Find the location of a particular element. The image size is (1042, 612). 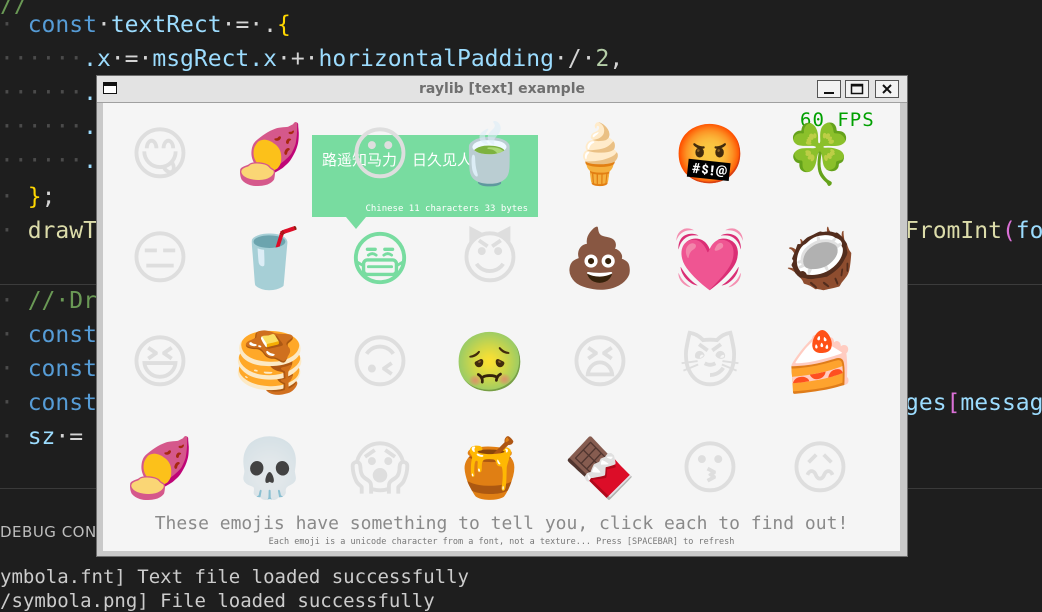

code-token: ·/· is located at coordinates (574, 59).